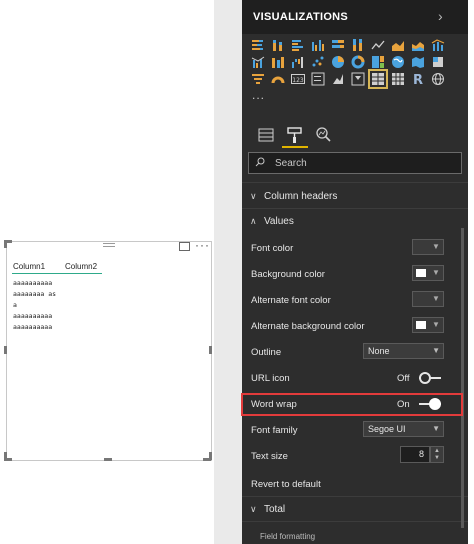 Image resolution: width=474 pixels, height=544 pixels. What do you see at coordinates (210, 350) in the screenshot?
I see `resize-handle-right` at bounding box center [210, 350].